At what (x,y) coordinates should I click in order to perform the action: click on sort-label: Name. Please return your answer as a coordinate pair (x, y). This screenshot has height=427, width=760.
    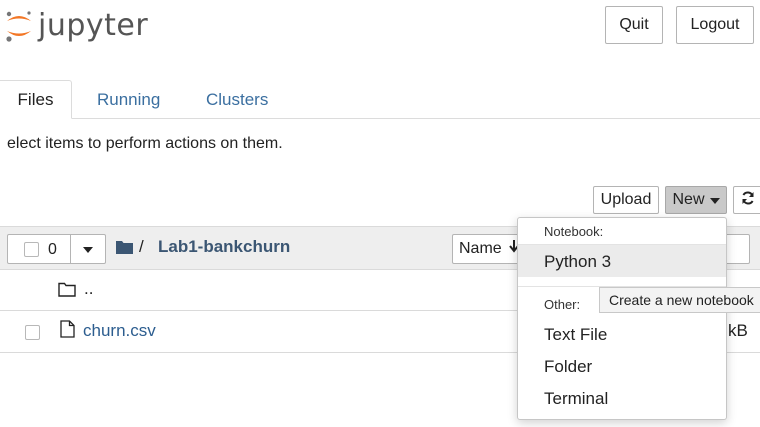
    Looking at the image, I should click on (480, 248).